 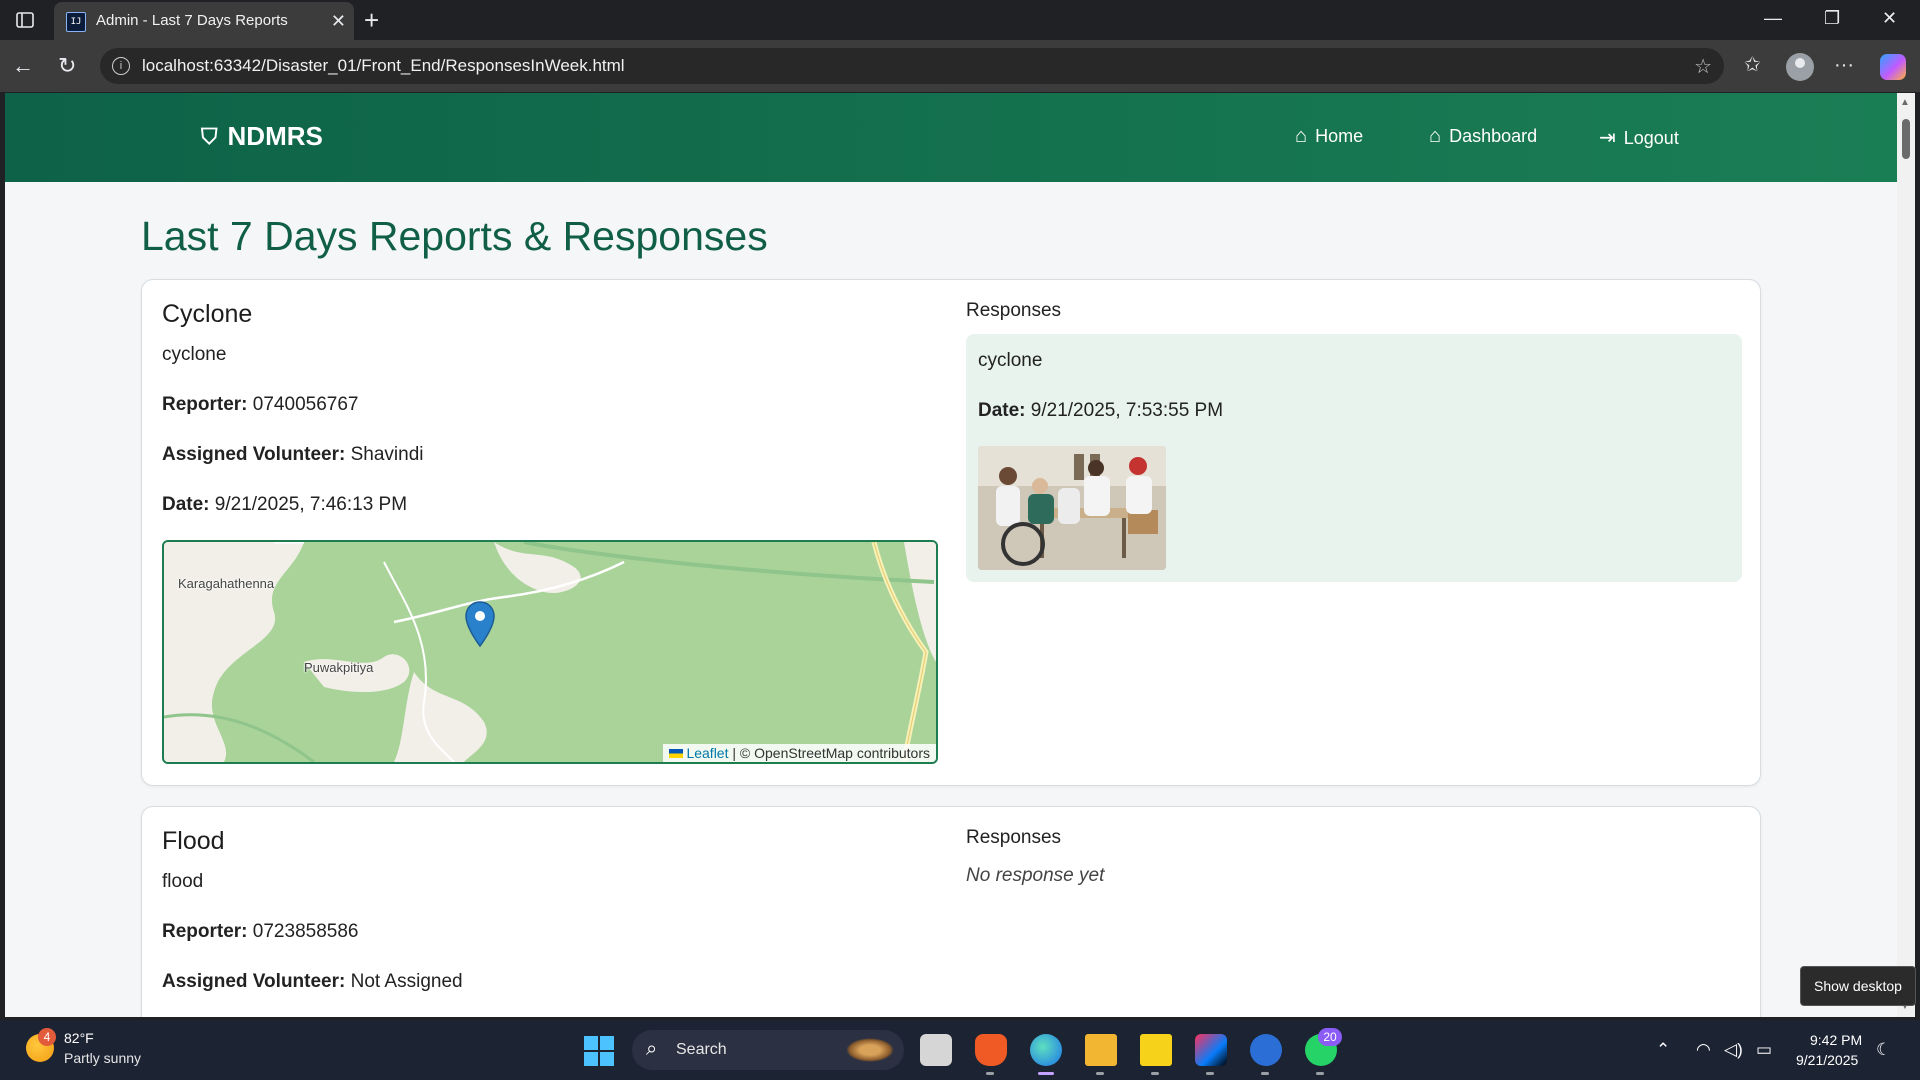 What do you see at coordinates (1905, 102) in the screenshot?
I see `scroll-up-icon: ▲` at bounding box center [1905, 102].